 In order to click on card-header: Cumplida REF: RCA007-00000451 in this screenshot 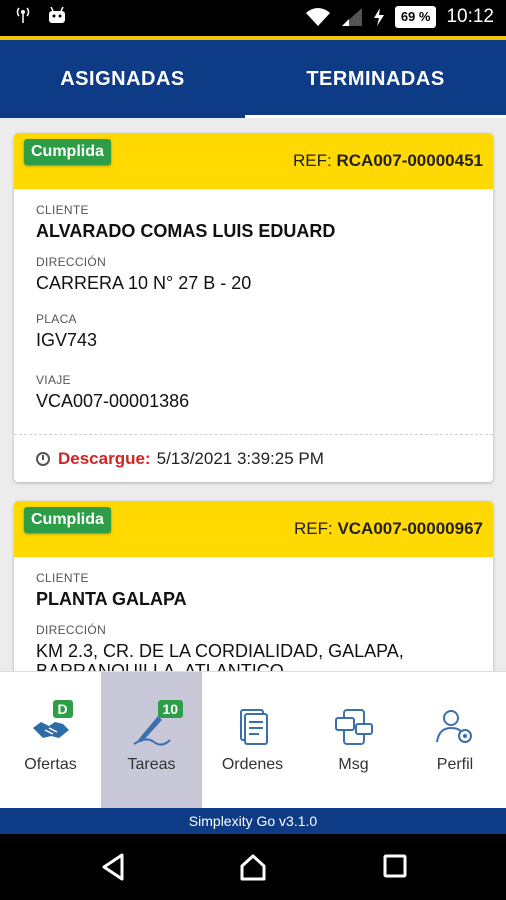, I will do `click(253, 161)`.